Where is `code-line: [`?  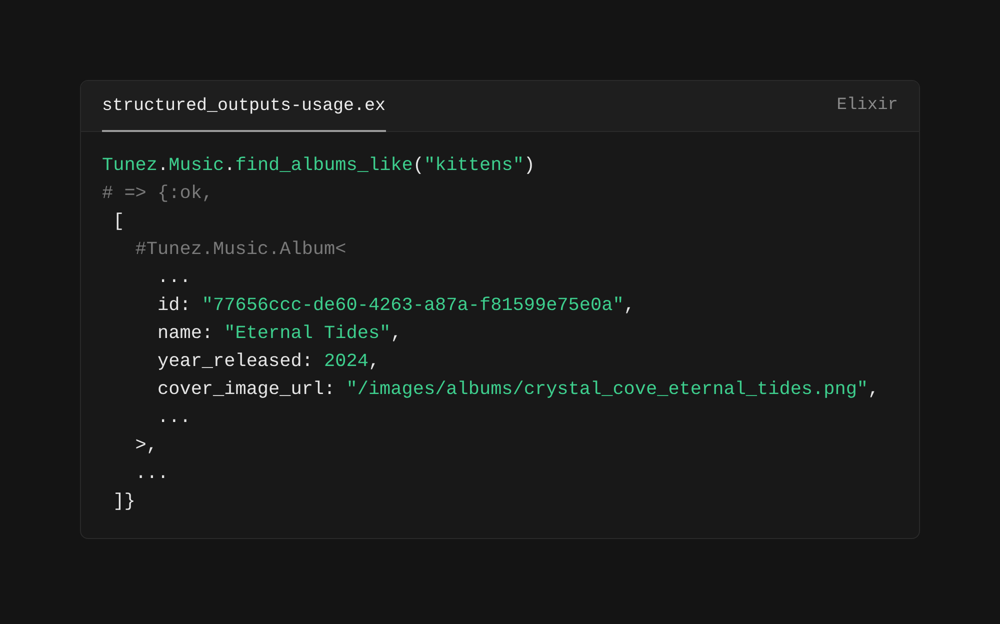
code-line: [ is located at coordinates (118, 222).